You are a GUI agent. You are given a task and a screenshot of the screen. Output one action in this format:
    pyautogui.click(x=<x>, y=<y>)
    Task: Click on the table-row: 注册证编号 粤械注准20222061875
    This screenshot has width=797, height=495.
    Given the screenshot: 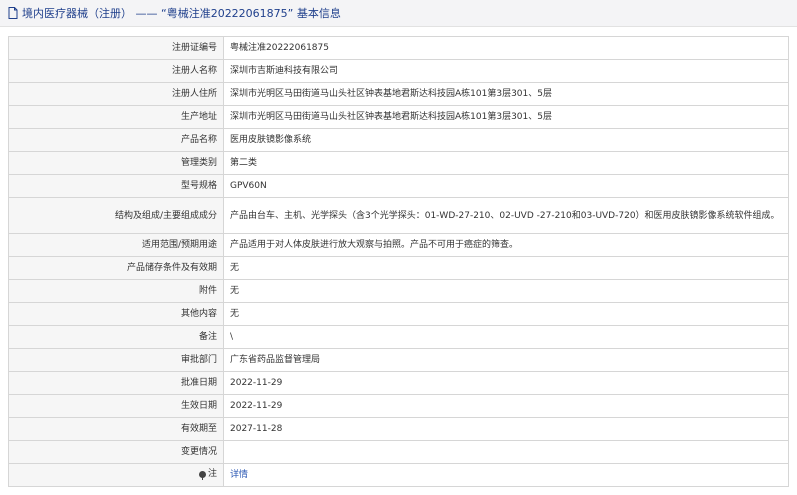 What is the action you would take?
    pyautogui.click(x=398, y=48)
    